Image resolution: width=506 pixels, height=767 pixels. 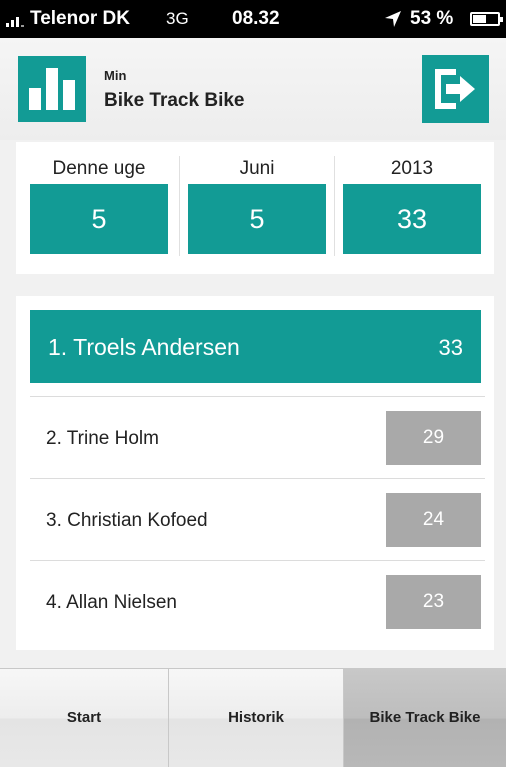 What do you see at coordinates (52, 89) in the screenshot?
I see `bar-chart-icon` at bounding box center [52, 89].